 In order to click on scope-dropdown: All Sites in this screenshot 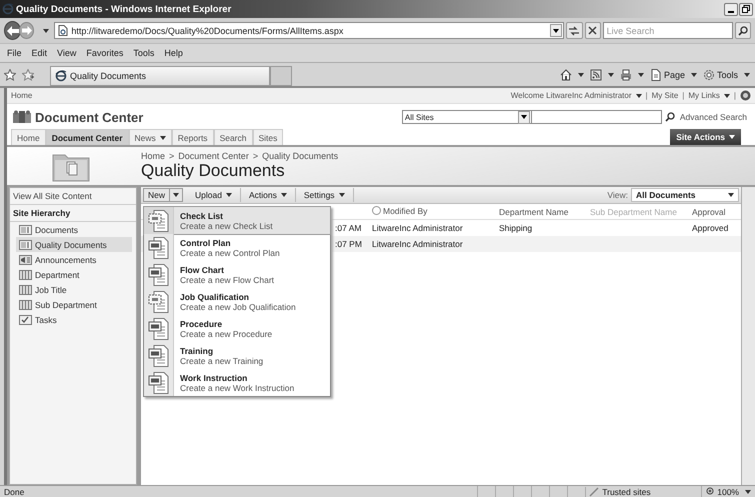, I will do `click(467, 117)`.